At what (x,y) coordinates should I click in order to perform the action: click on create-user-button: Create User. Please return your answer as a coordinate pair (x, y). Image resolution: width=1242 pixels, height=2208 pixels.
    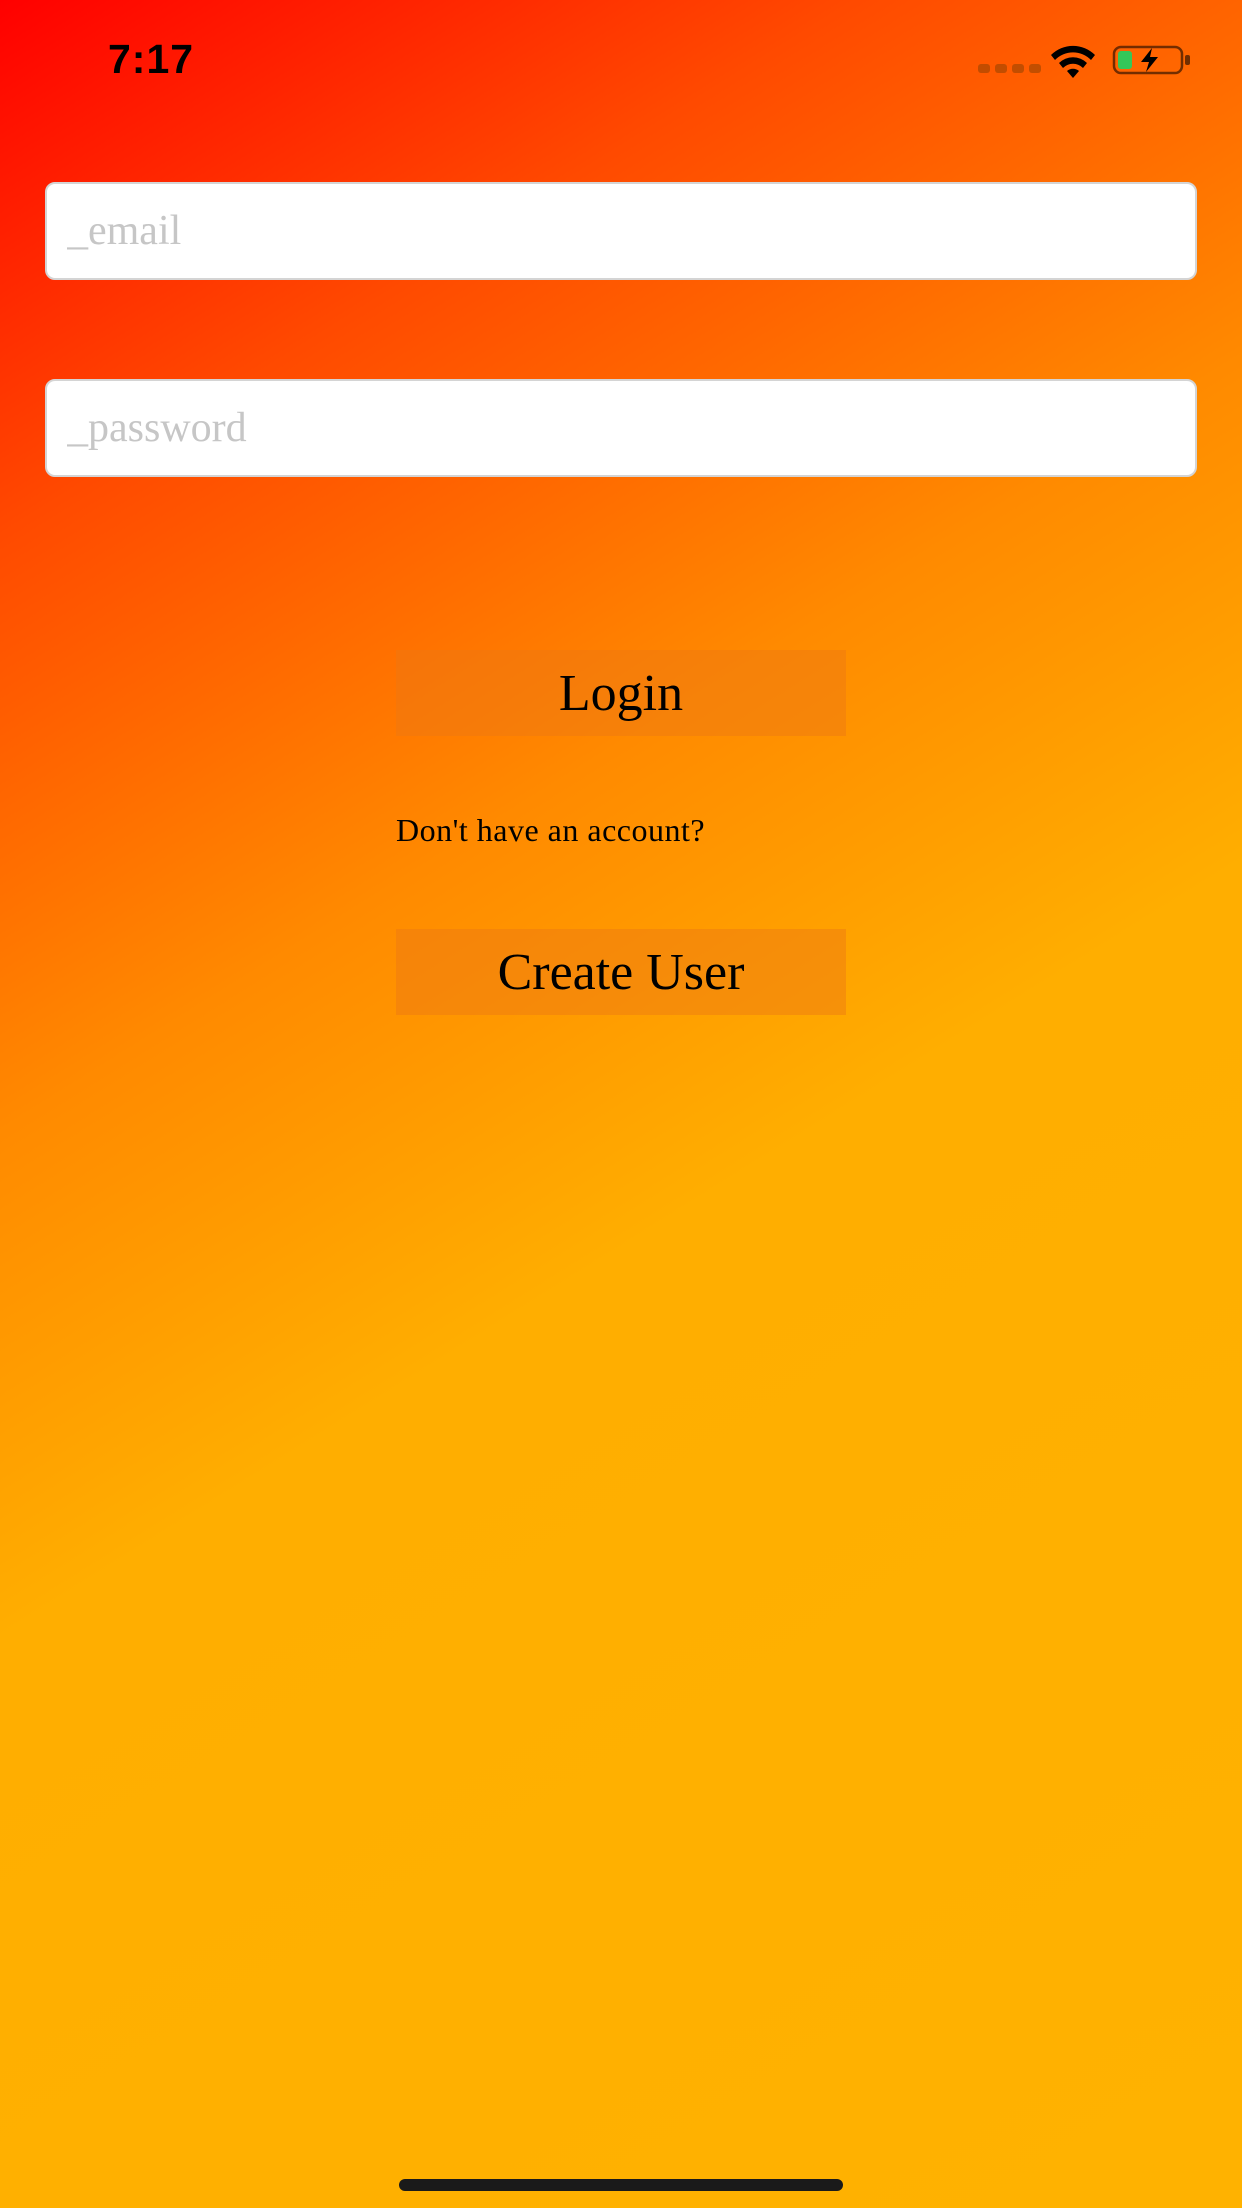
    Looking at the image, I should click on (621, 972).